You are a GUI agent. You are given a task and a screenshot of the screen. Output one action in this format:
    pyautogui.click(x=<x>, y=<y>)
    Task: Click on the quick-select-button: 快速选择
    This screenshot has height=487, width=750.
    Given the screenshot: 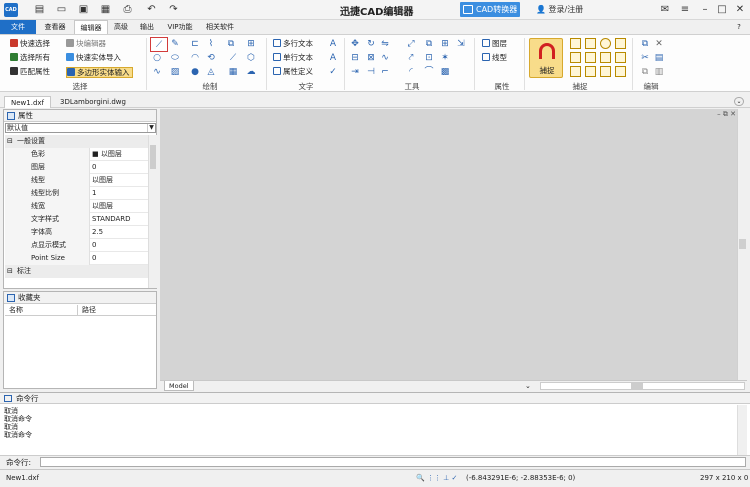 What is the action you would take?
    pyautogui.click(x=30, y=44)
    